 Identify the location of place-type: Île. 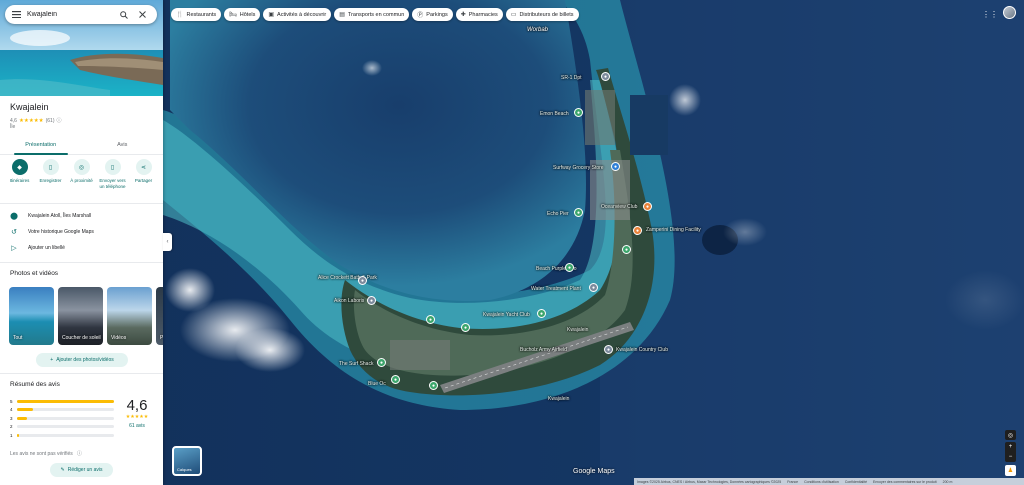
(13, 127).